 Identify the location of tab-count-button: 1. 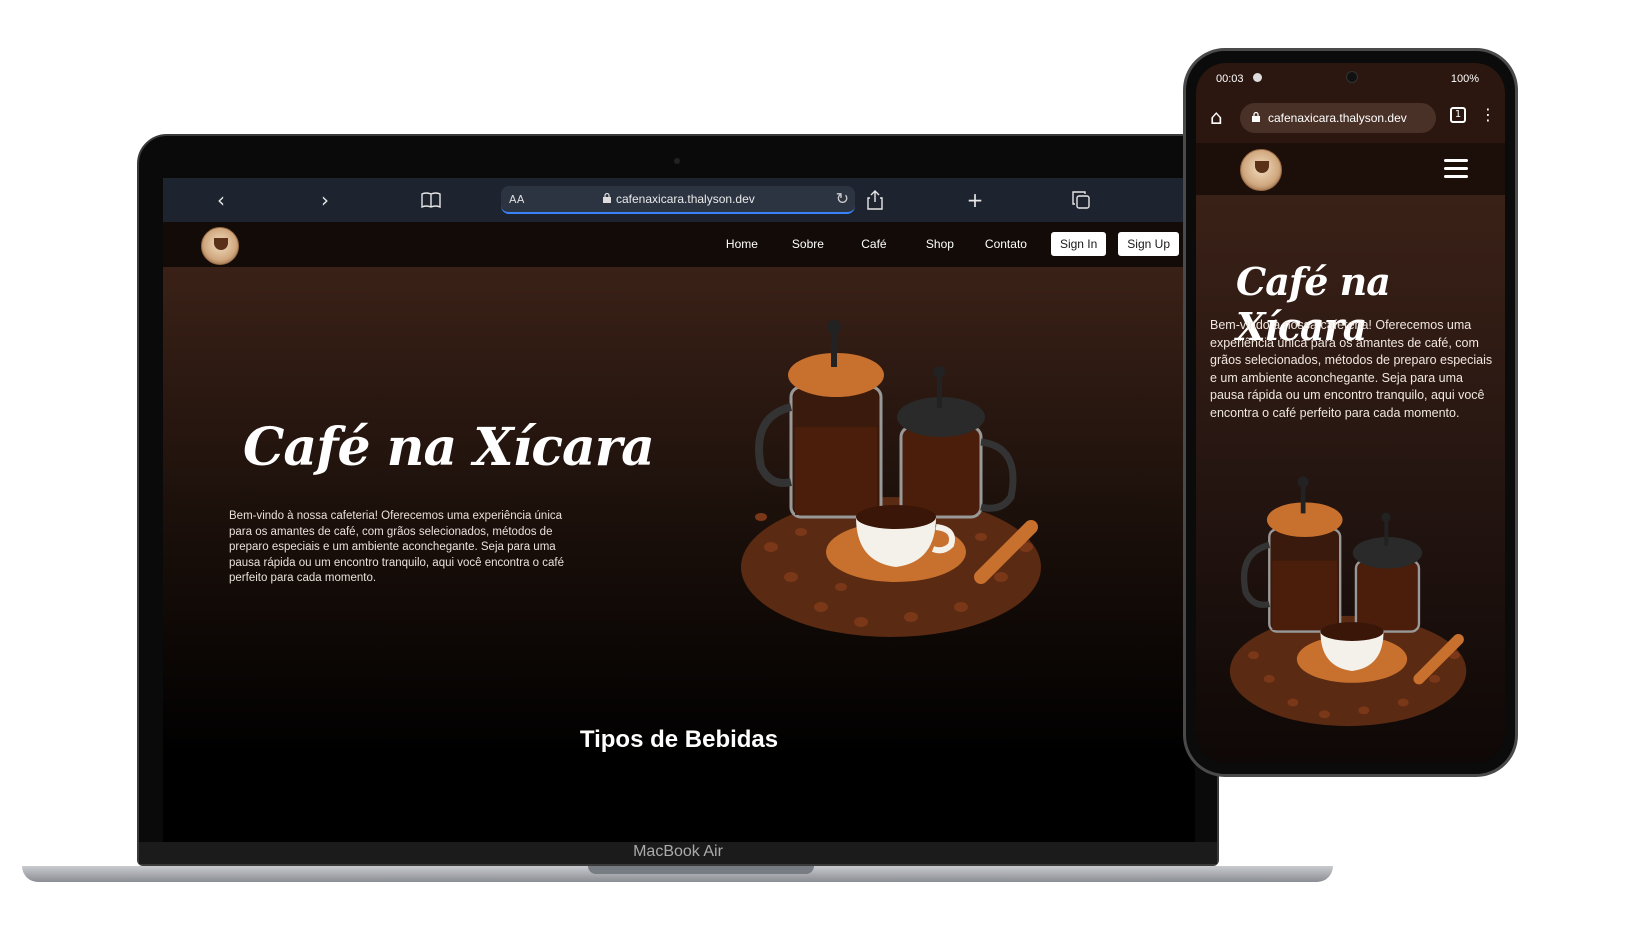
(1458, 115).